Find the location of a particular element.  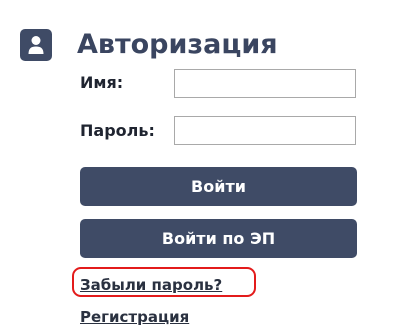

password-label: Пароль: is located at coordinates (117, 130).